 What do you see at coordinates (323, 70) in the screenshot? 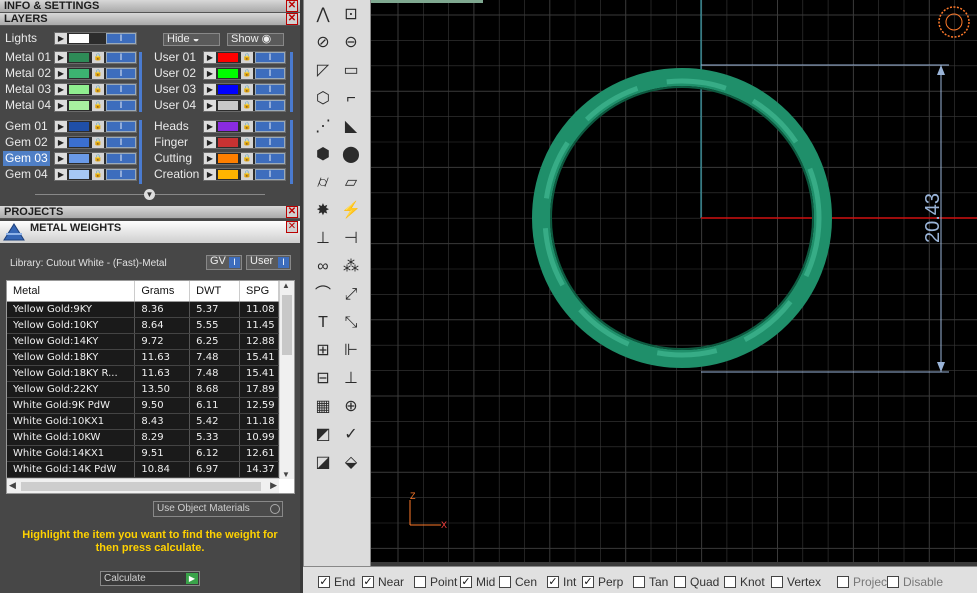
I see `arc-icon: ◸` at bounding box center [323, 70].